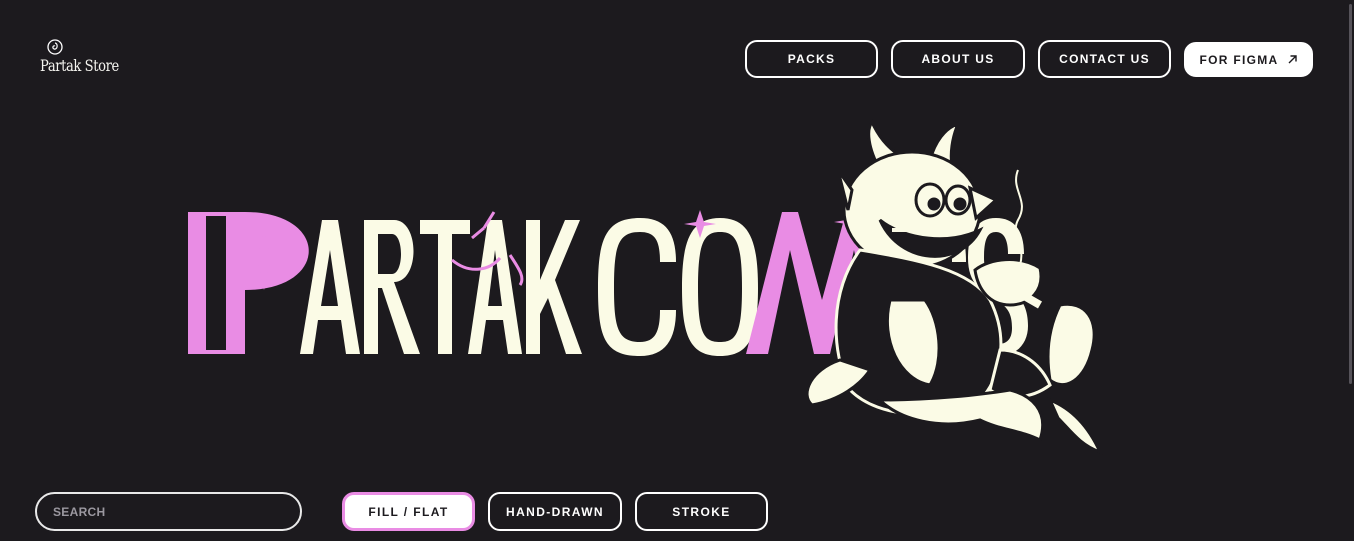  What do you see at coordinates (1239, 59) in the screenshot?
I see `for-figma-label: FOR FIGMA` at bounding box center [1239, 59].